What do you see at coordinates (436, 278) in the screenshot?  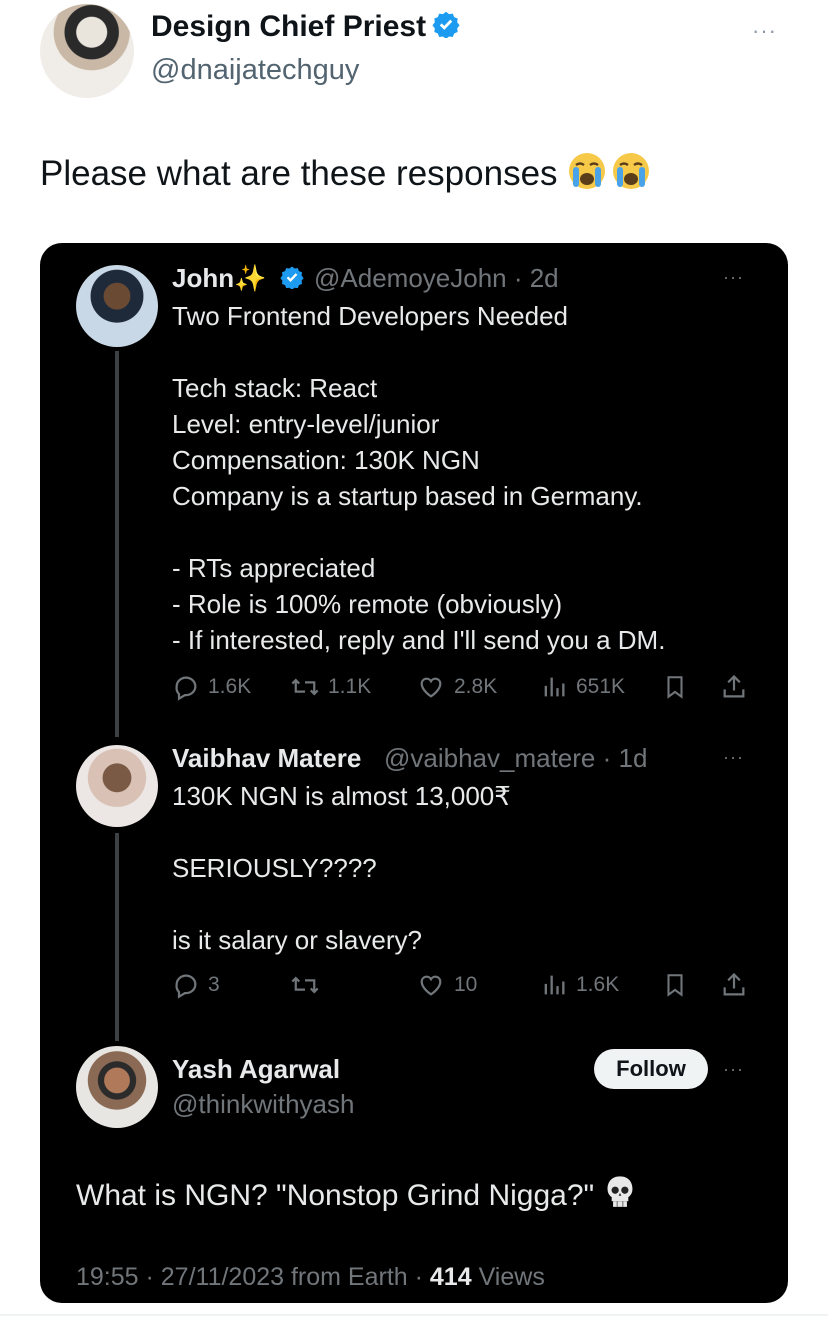 I see `tweet-handle-time: @AdemoyeJohn · 2d` at bounding box center [436, 278].